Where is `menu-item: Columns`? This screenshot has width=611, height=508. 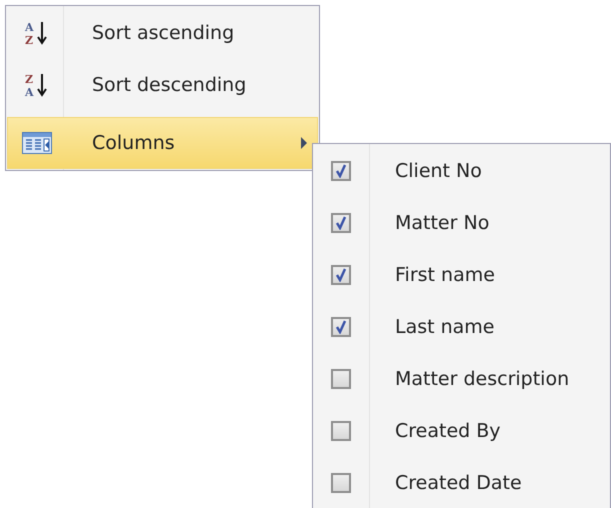 menu-item: Columns is located at coordinates (162, 143).